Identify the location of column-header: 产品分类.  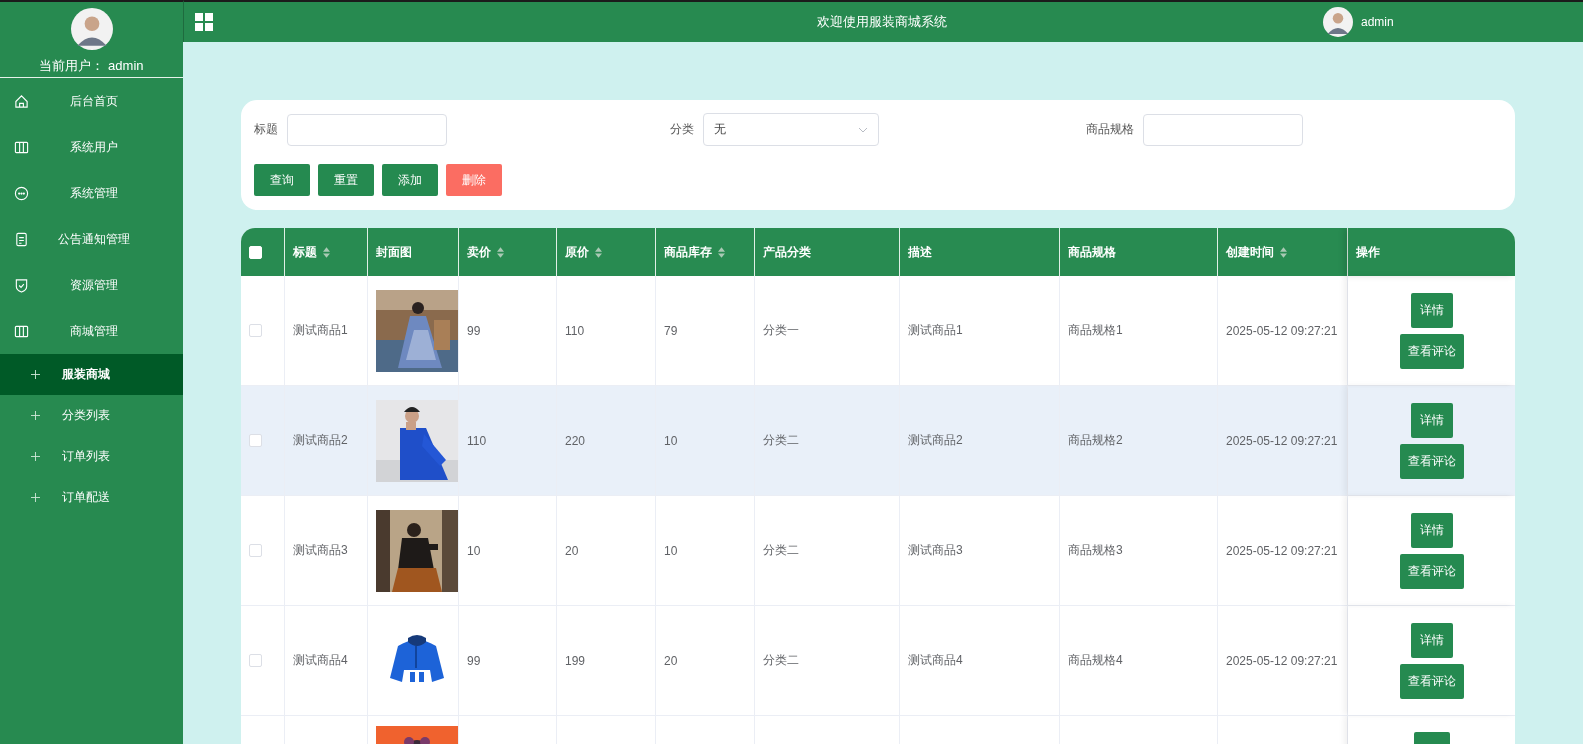
(787, 252).